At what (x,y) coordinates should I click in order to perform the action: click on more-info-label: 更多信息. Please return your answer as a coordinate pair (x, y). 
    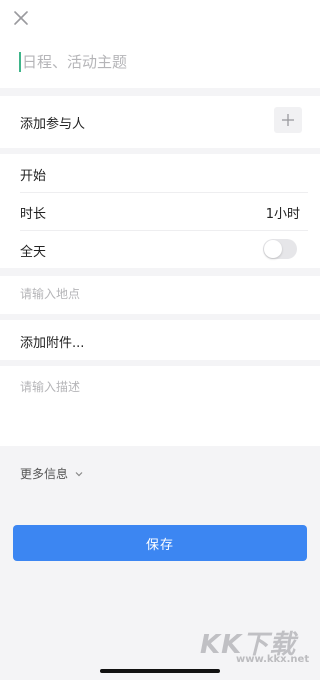
    Looking at the image, I should click on (44, 474).